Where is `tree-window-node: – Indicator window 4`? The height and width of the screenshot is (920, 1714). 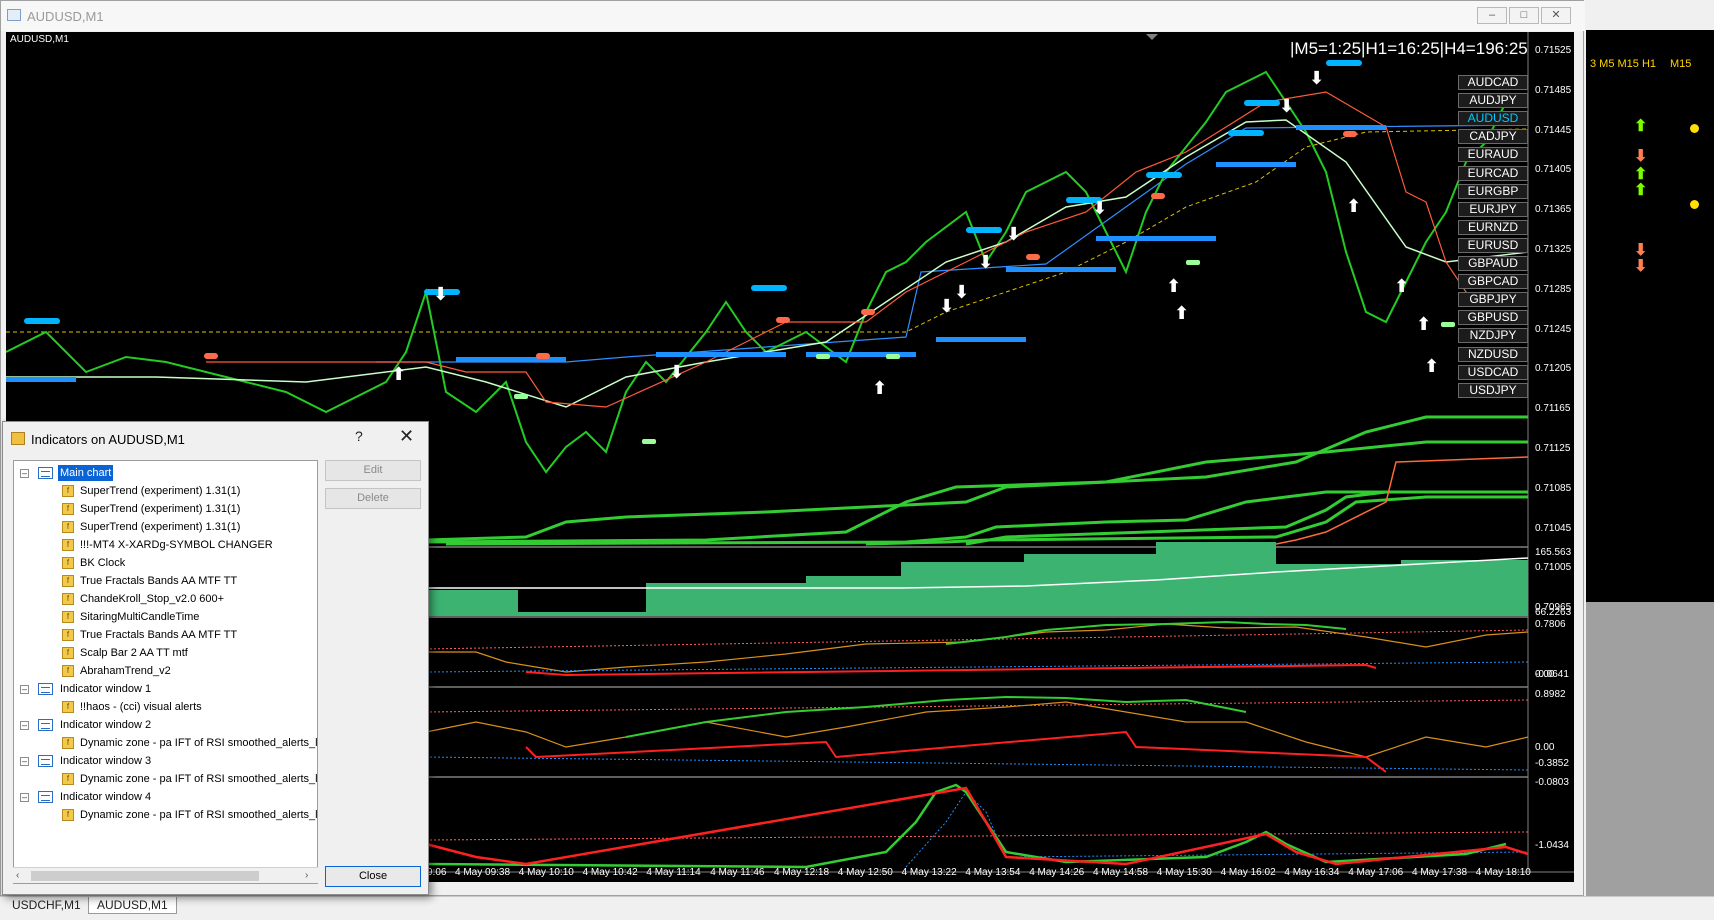 tree-window-node: – Indicator window 4 is located at coordinates (164, 797).